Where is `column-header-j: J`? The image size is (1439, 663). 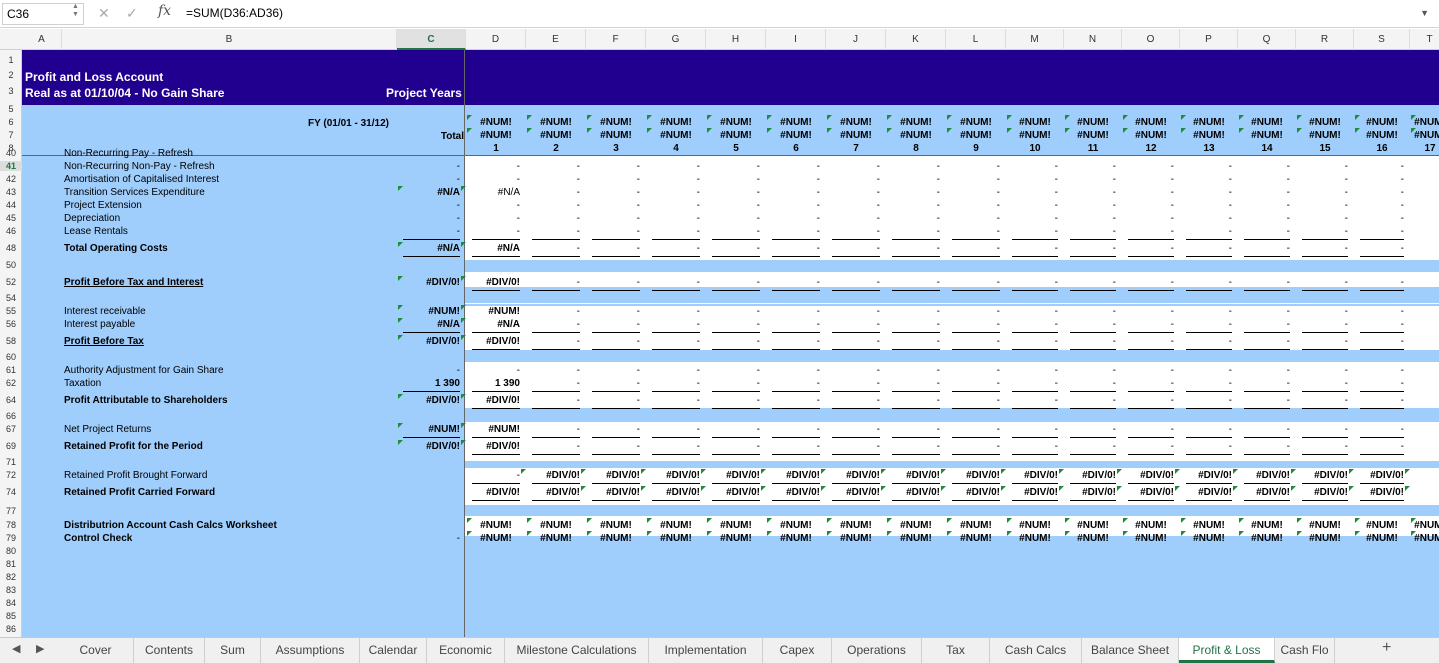 column-header-j: J is located at coordinates (856, 39).